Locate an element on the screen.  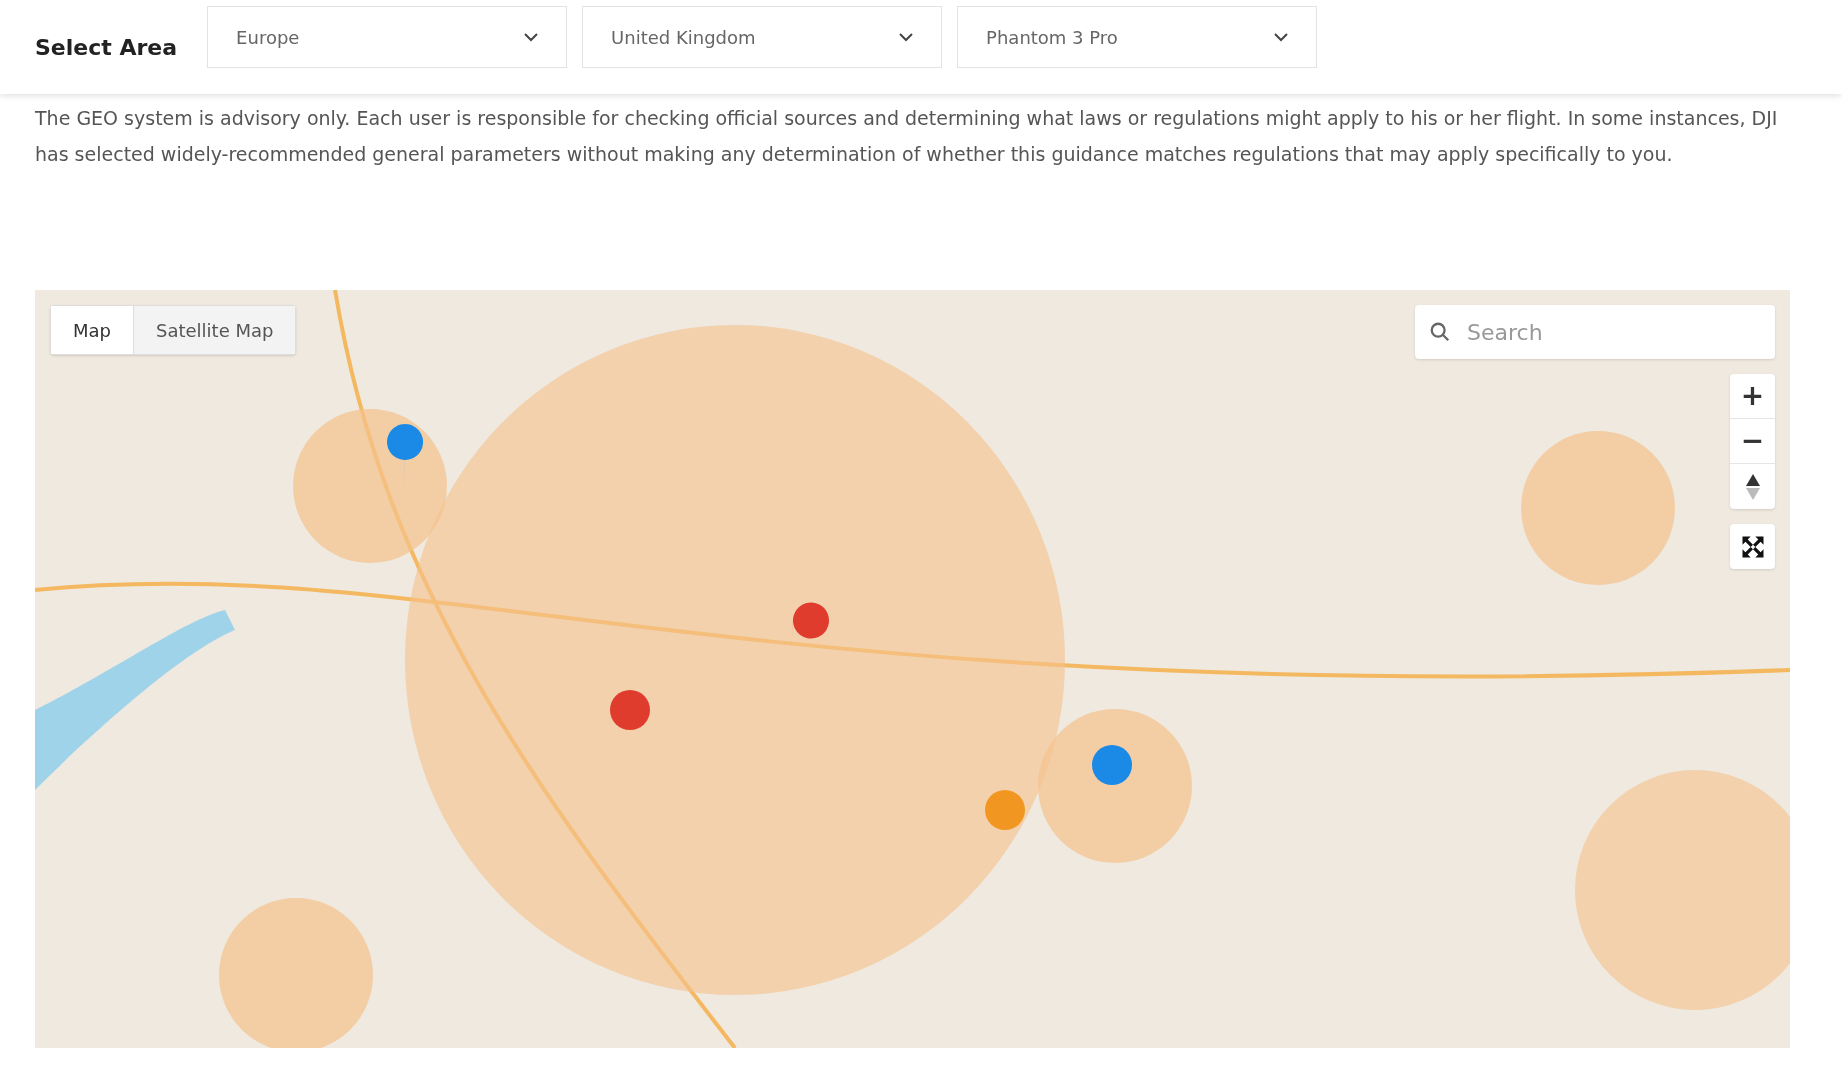
fullscreen-button is located at coordinates (1752, 546).